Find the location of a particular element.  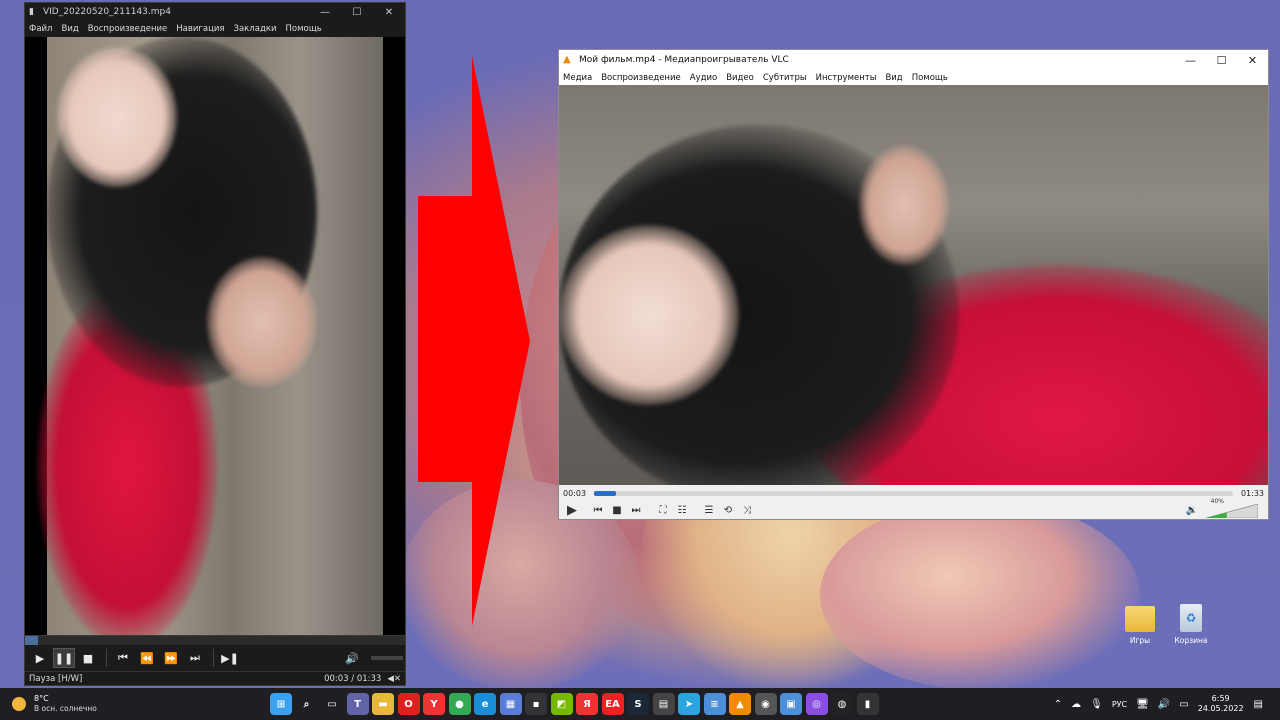

taskbar-app-task-view: ▭ is located at coordinates (332, 704).